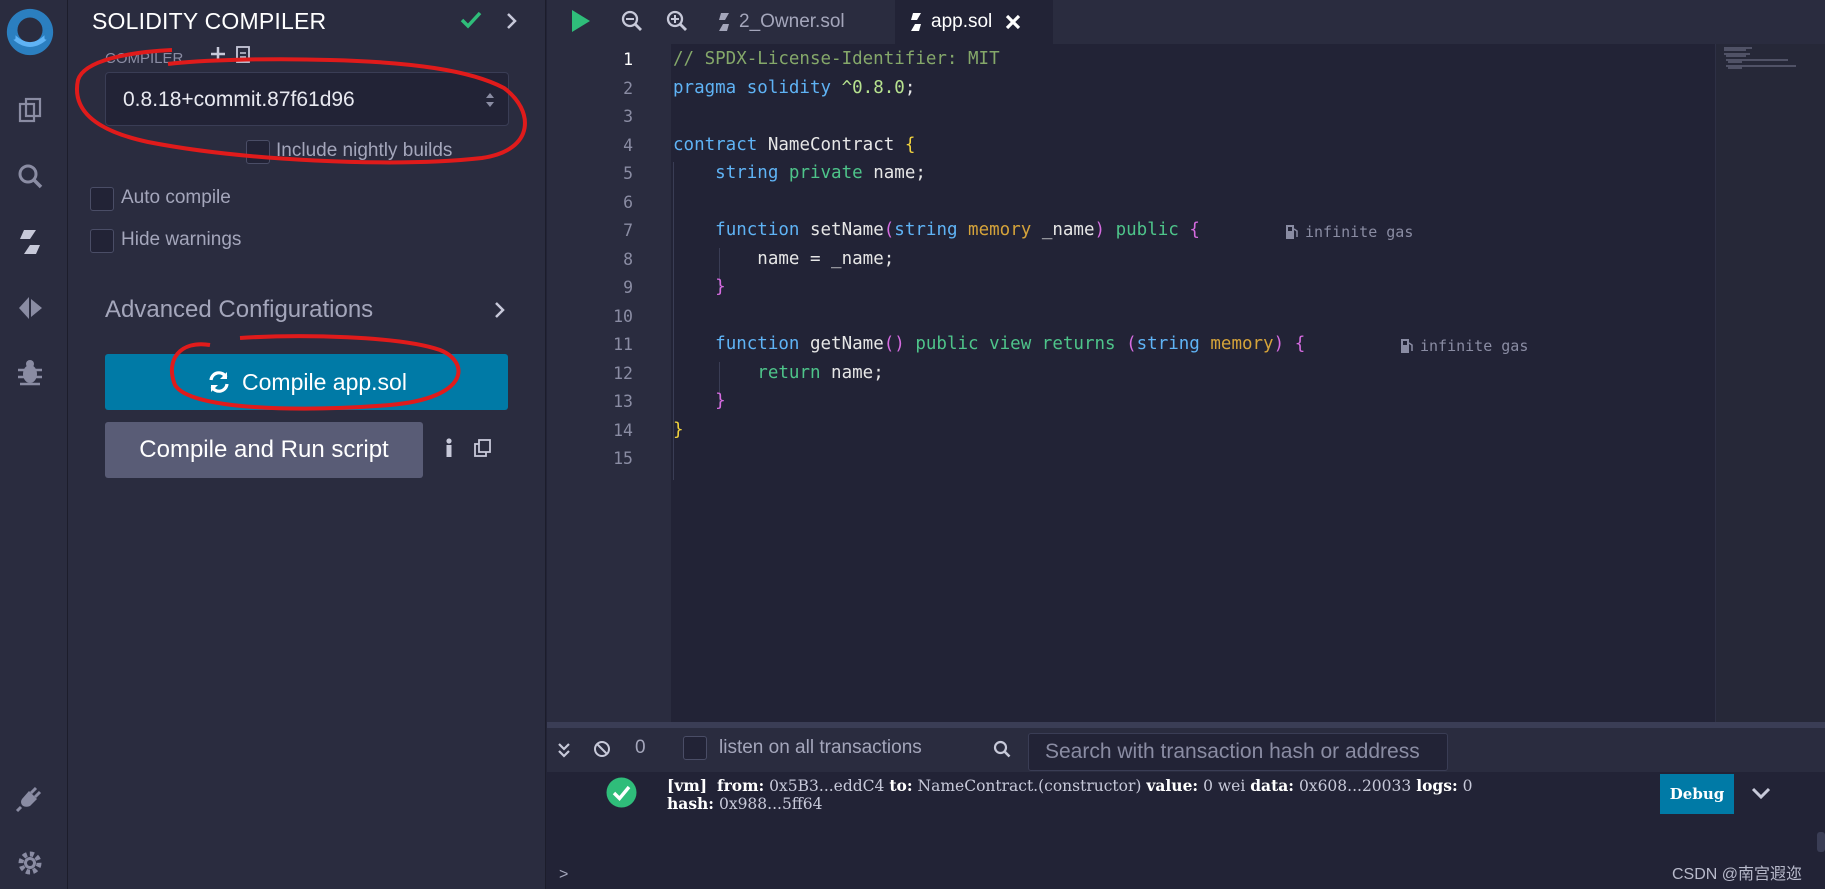  Describe the element at coordinates (30, 308) in the screenshot. I see `deploy-run-icon` at that location.